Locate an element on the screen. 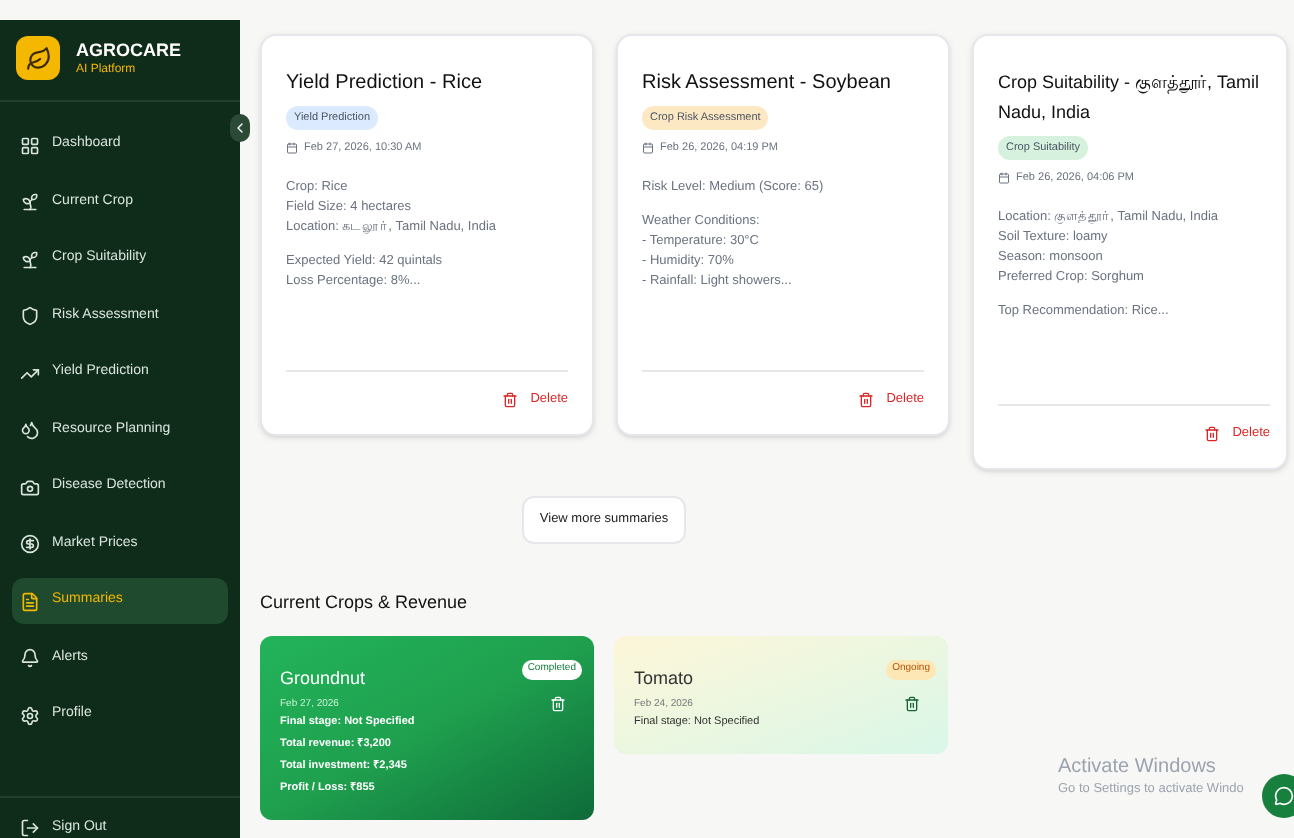  coin-icon is located at coordinates (30, 544).